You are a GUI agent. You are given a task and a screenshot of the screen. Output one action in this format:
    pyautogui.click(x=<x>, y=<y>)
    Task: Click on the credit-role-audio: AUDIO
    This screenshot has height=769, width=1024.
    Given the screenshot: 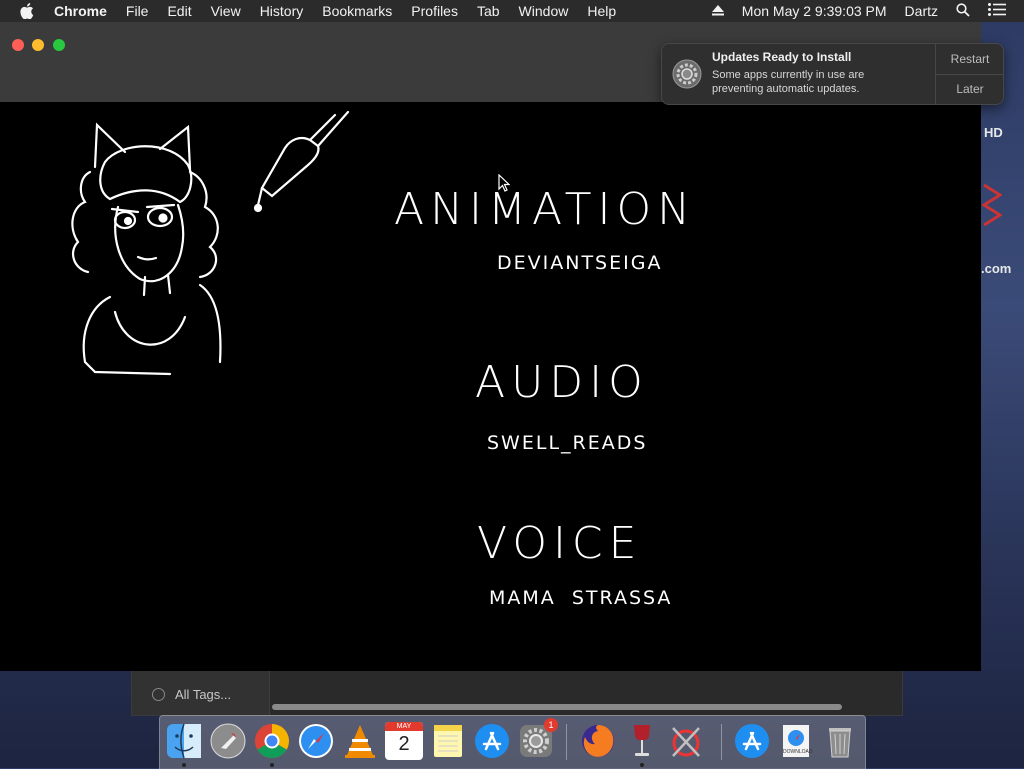 What is the action you would take?
    pyautogui.click(x=562, y=382)
    